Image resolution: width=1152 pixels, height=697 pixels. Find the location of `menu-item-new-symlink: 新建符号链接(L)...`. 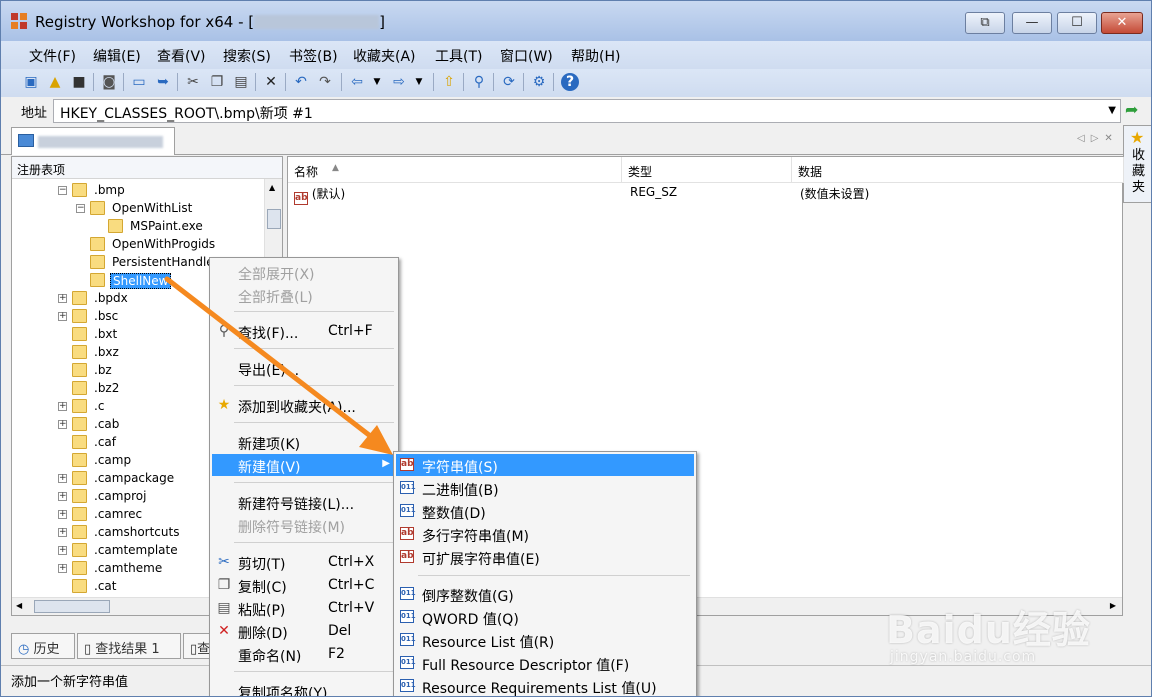

menu-item-new-symlink: 新建符号链接(L)... is located at coordinates (304, 502).